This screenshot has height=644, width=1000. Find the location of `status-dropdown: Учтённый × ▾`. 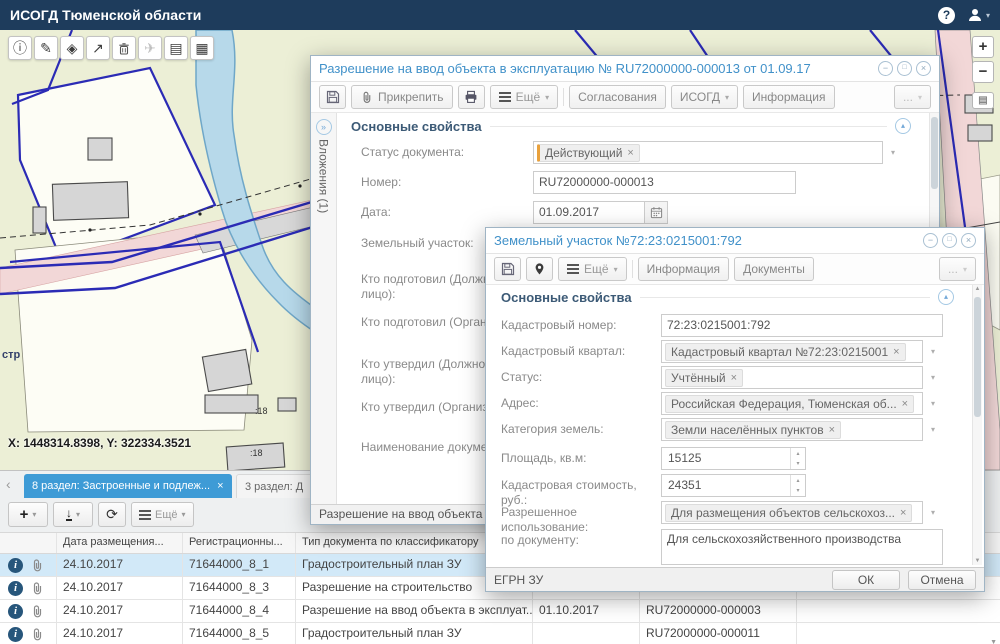

status-dropdown: Учтённый × ▾ is located at coordinates (802, 377).